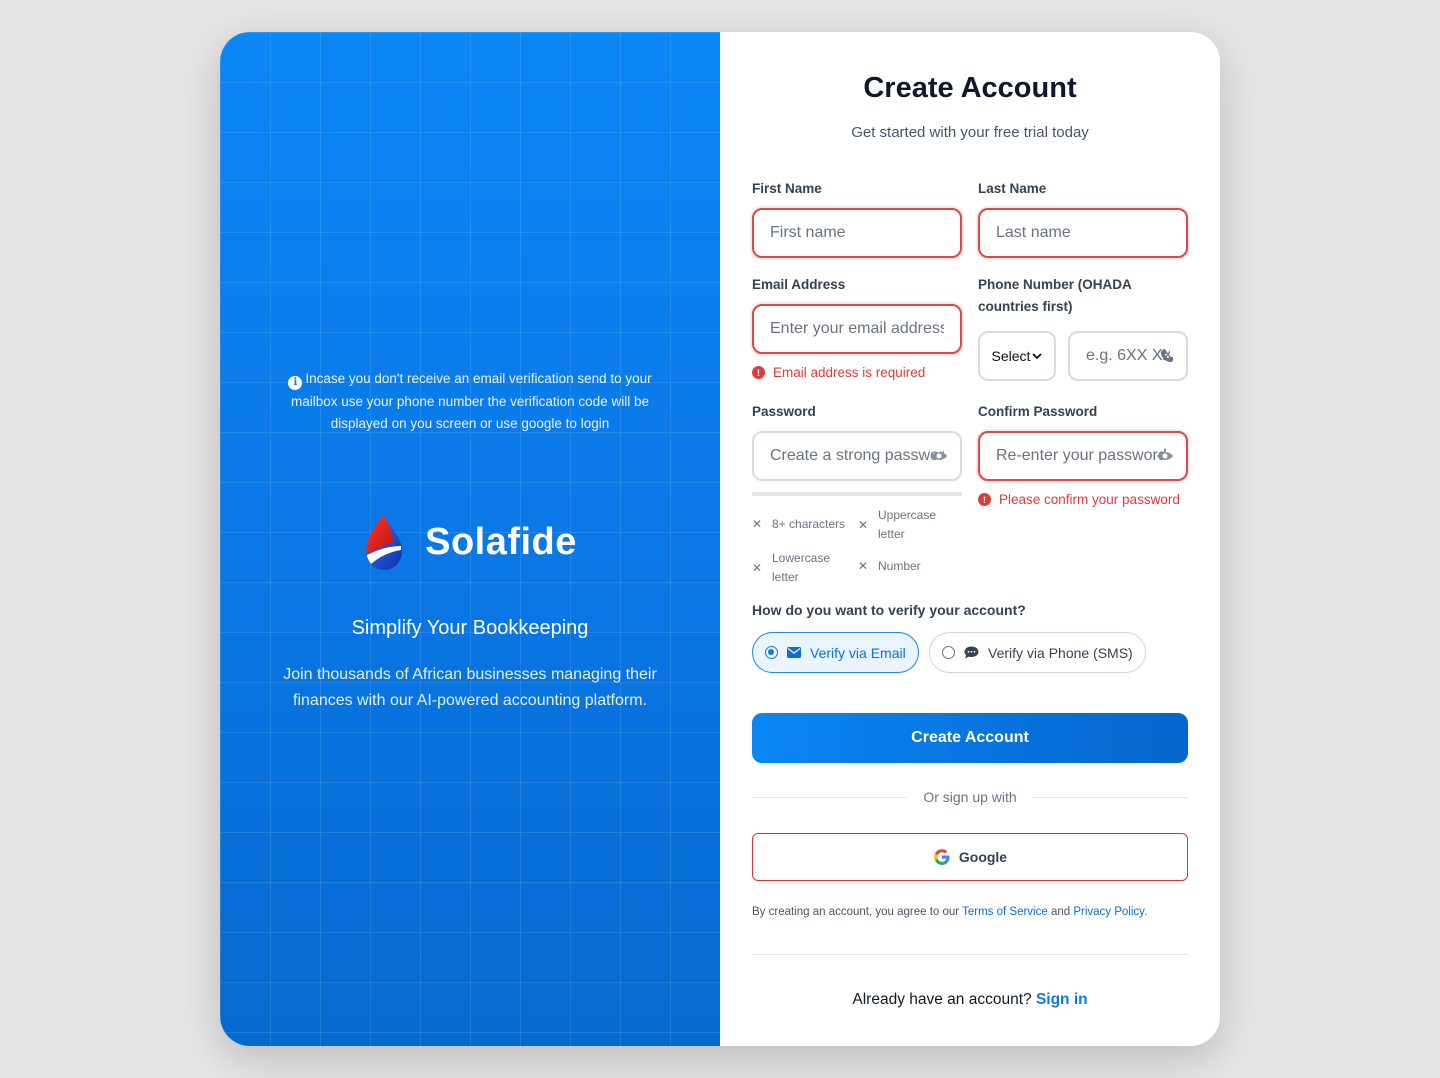 Image resolution: width=1440 pixels, height=1078 pixels. I want to click on radio-selected-icon, so click(771, 652).